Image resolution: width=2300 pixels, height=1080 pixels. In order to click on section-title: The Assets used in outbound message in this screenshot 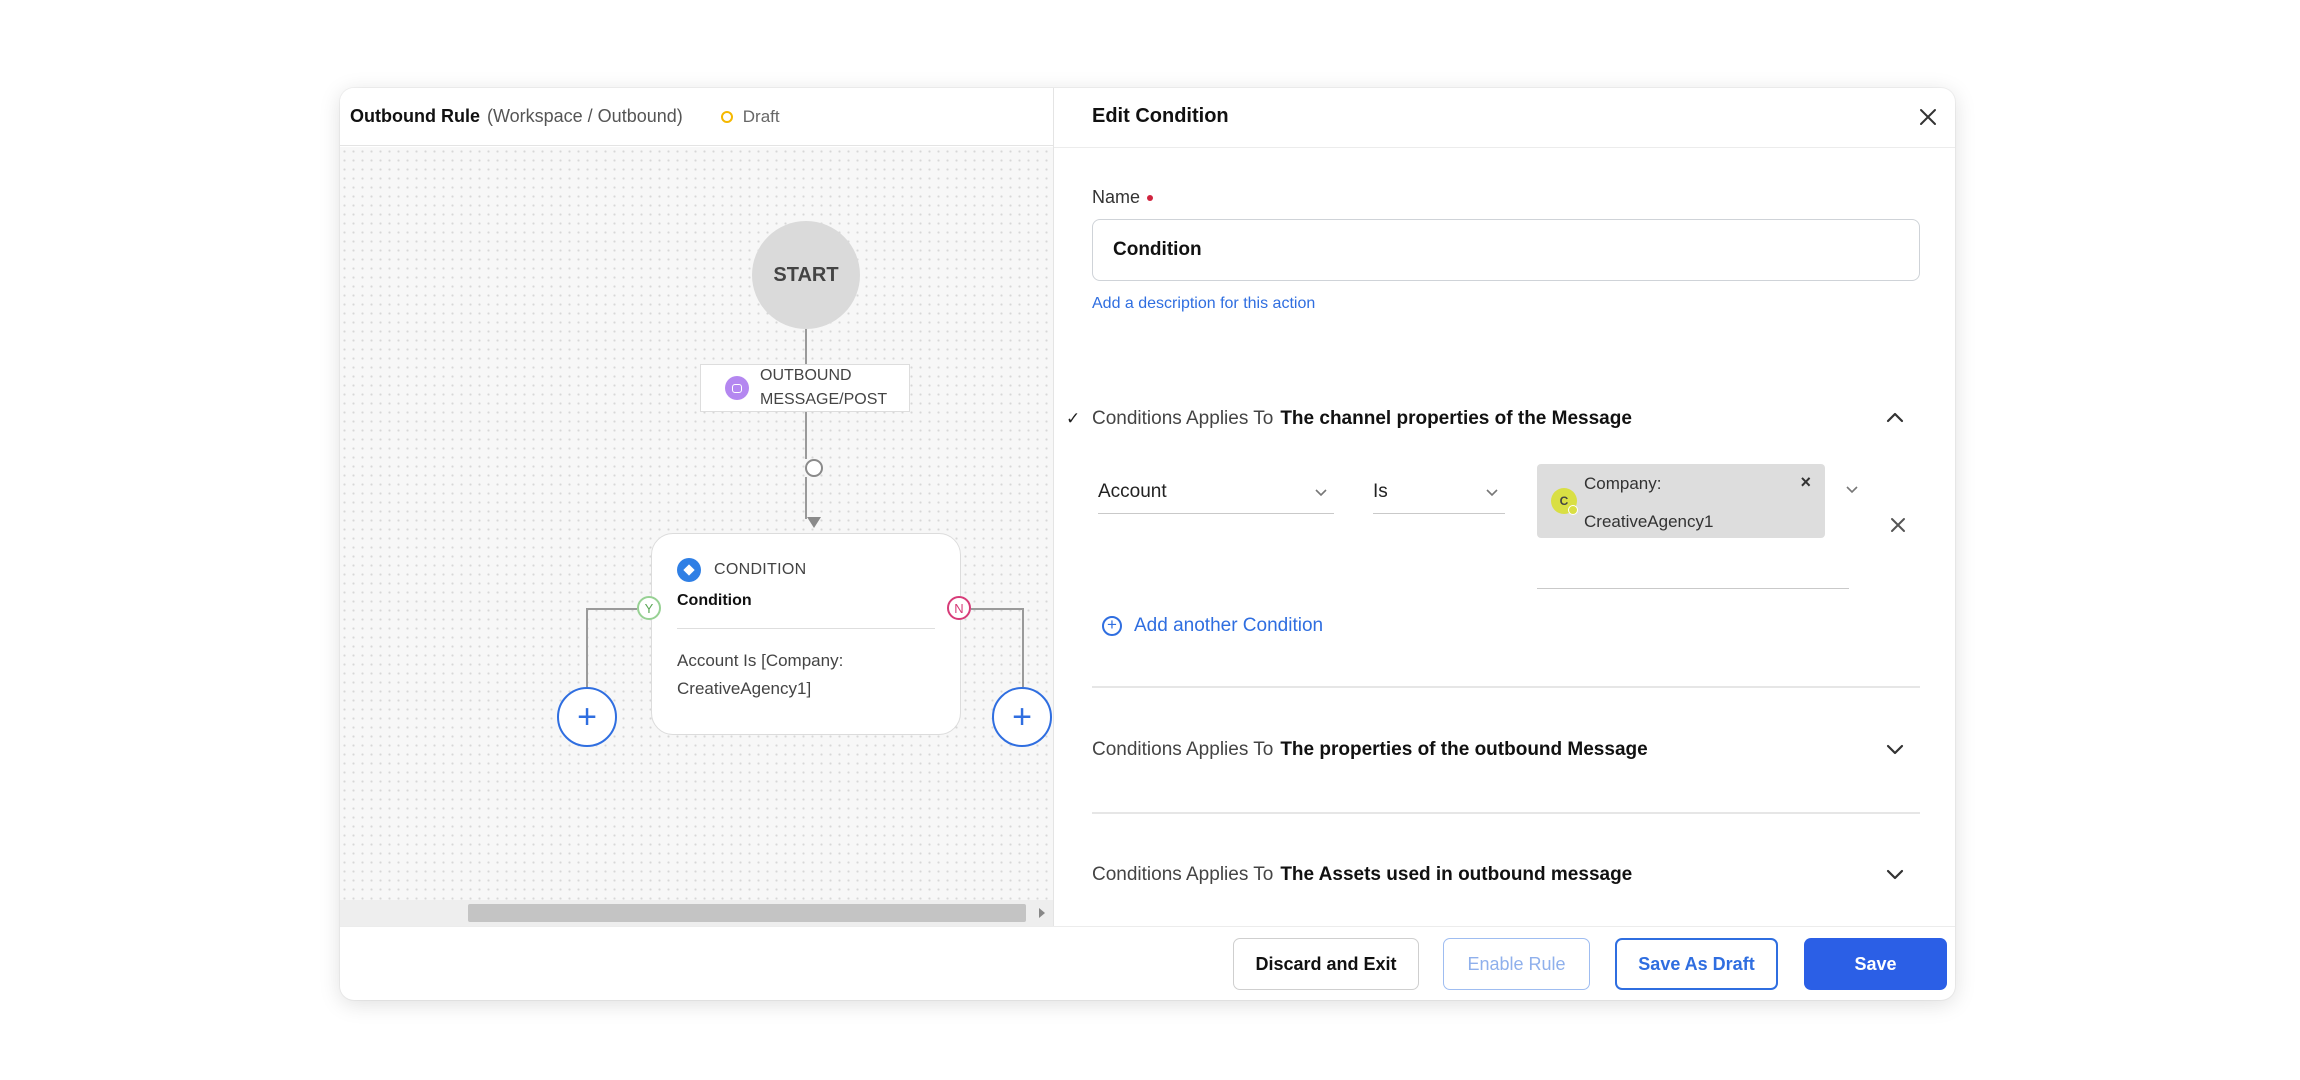, I will do `click(1456, 874)`.